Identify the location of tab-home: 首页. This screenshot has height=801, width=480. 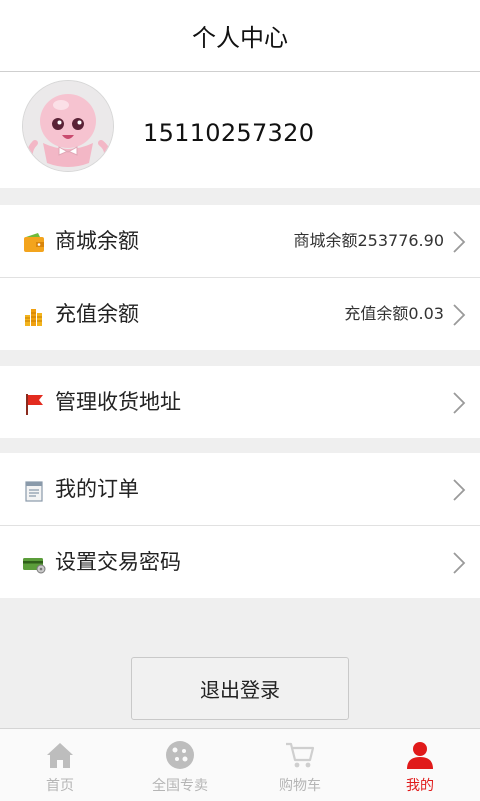
(60, 765).